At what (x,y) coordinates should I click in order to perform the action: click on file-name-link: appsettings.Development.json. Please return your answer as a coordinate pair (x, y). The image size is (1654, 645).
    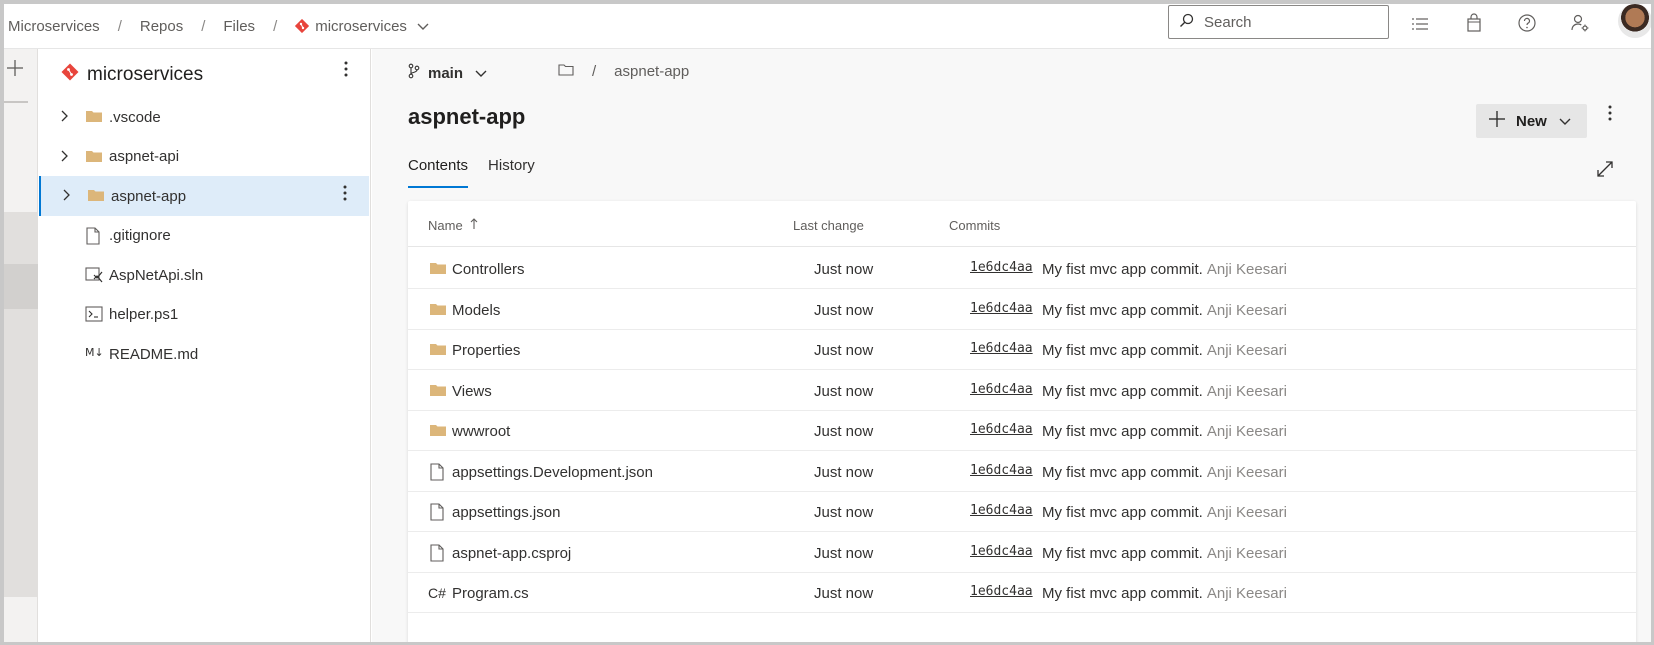
    Looking at the image, I should click on (552, 472).